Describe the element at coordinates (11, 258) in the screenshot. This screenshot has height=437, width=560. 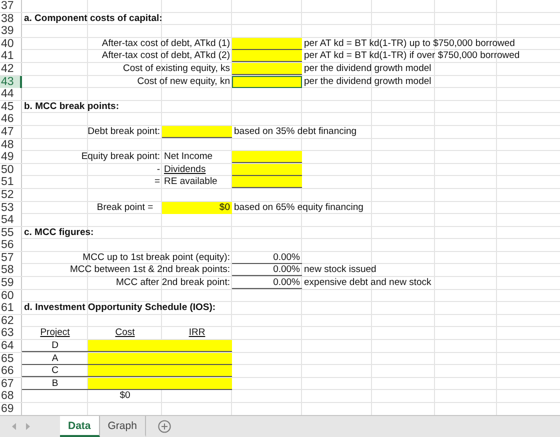
I see `row-number: 57` at that location.